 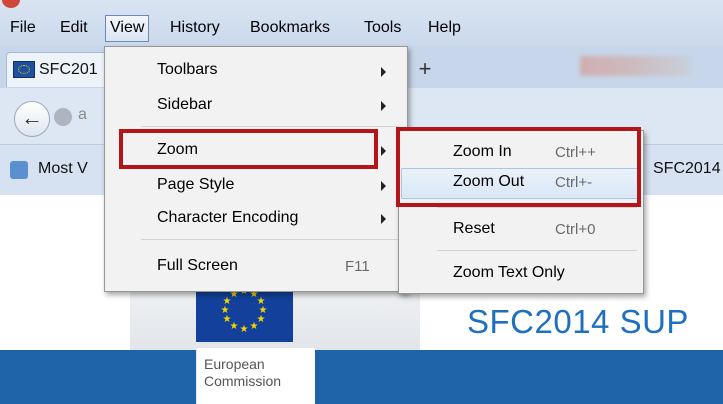 What do you see at coordinates (635, 66) in the screenshot?
I see `blurred-tab` at bounding box center [635, 66].